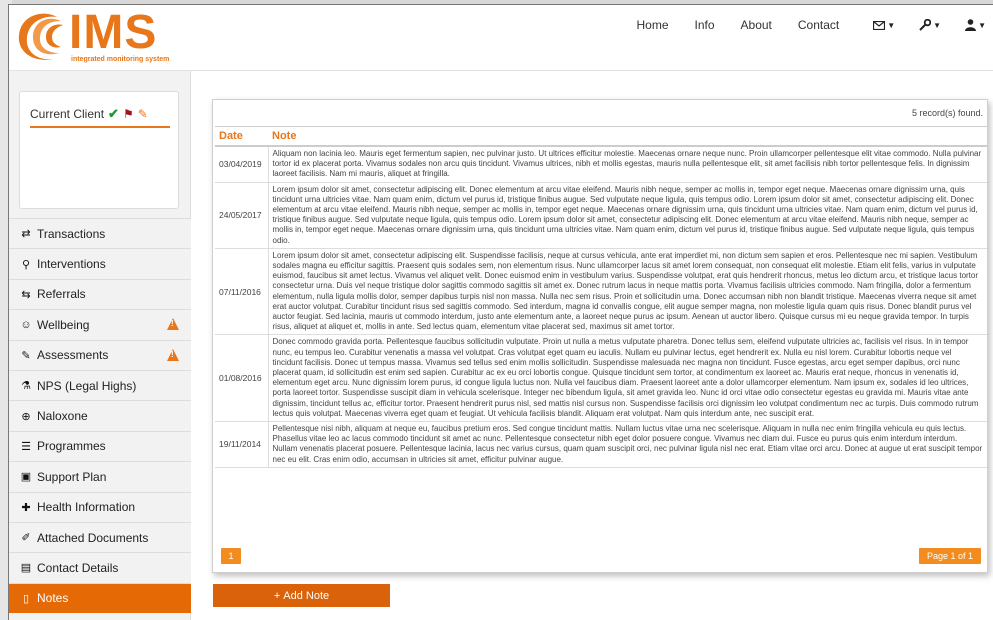 The height and width of the screenshot is (620, 993). I want to click on sidebar-item-label: Notes, so click(53, 598).